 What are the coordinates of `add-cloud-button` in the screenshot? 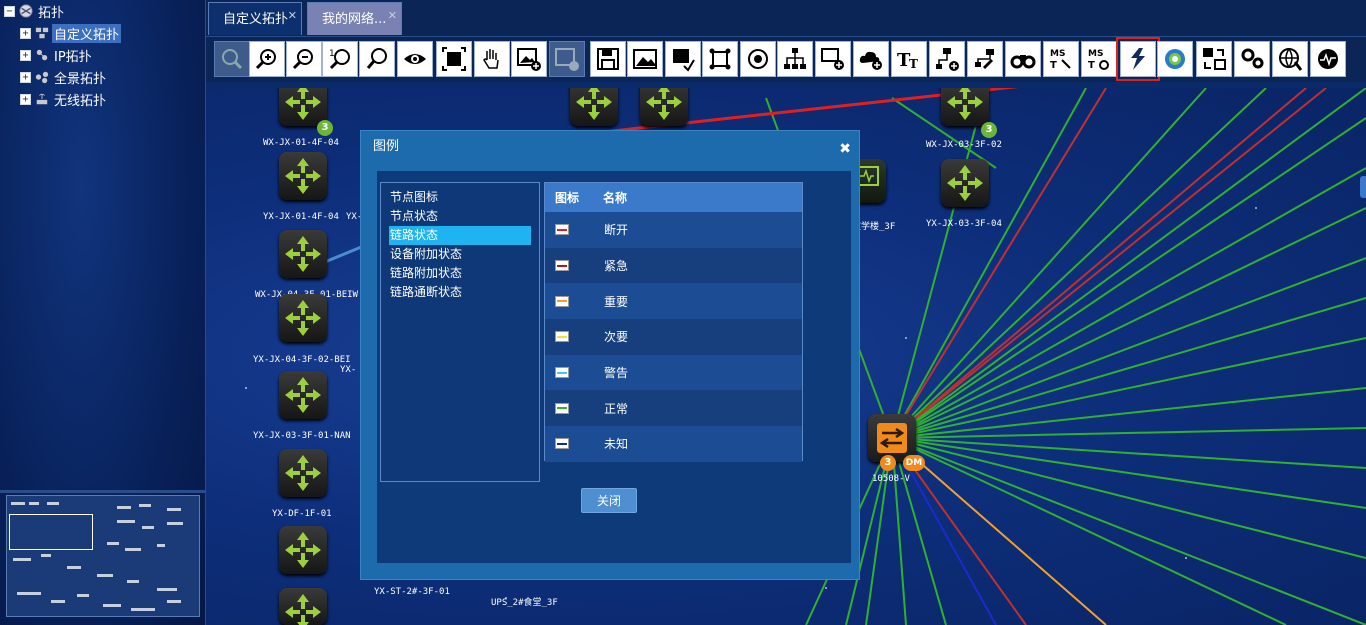 It's located at (871, 59).